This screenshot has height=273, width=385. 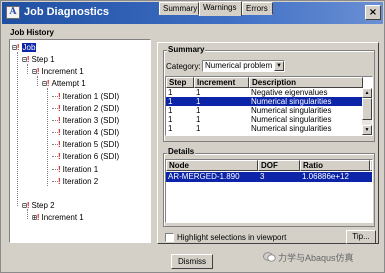 What do you see at coordinates (29, 47) in the screenshot?
I see `tree-node-label: Job` at bounding box center [29, 47].